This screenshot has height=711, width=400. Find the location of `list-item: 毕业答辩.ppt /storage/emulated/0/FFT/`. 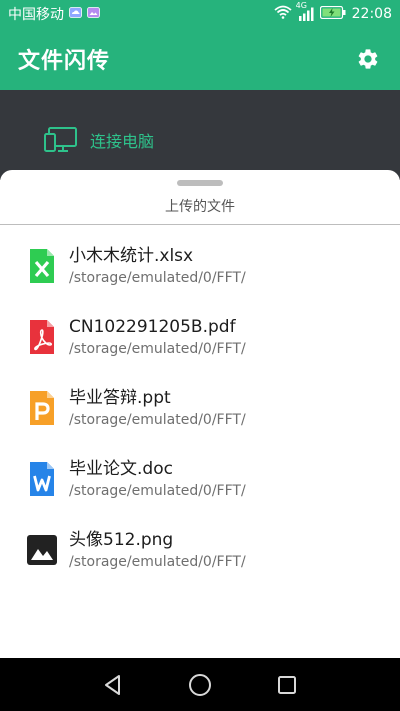

list-item: 毕业答辩.ppt /storage/emulated/0/FFT/ is located at coordinates (200, 411).